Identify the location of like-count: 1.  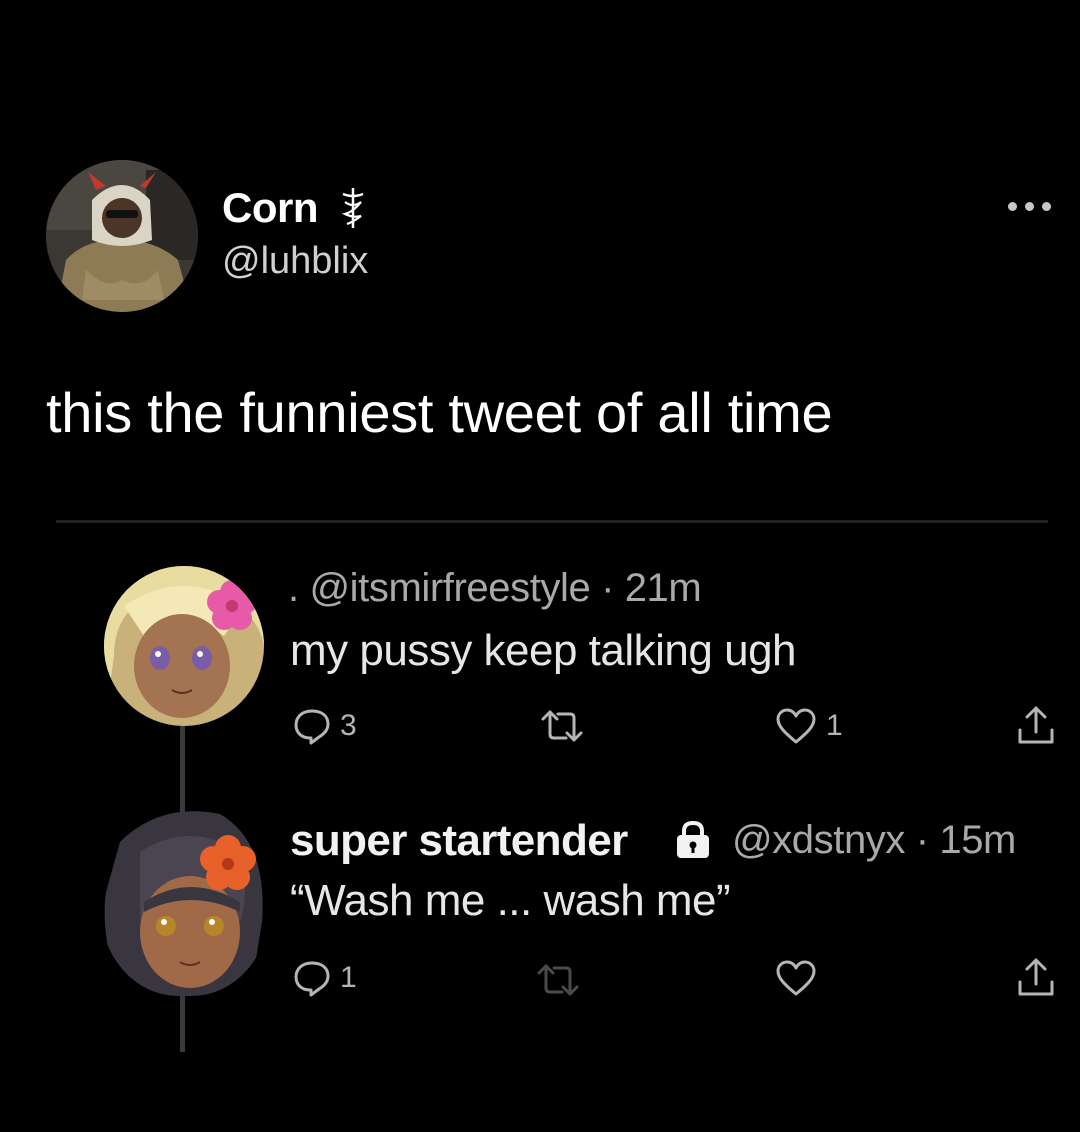
(834, 725).